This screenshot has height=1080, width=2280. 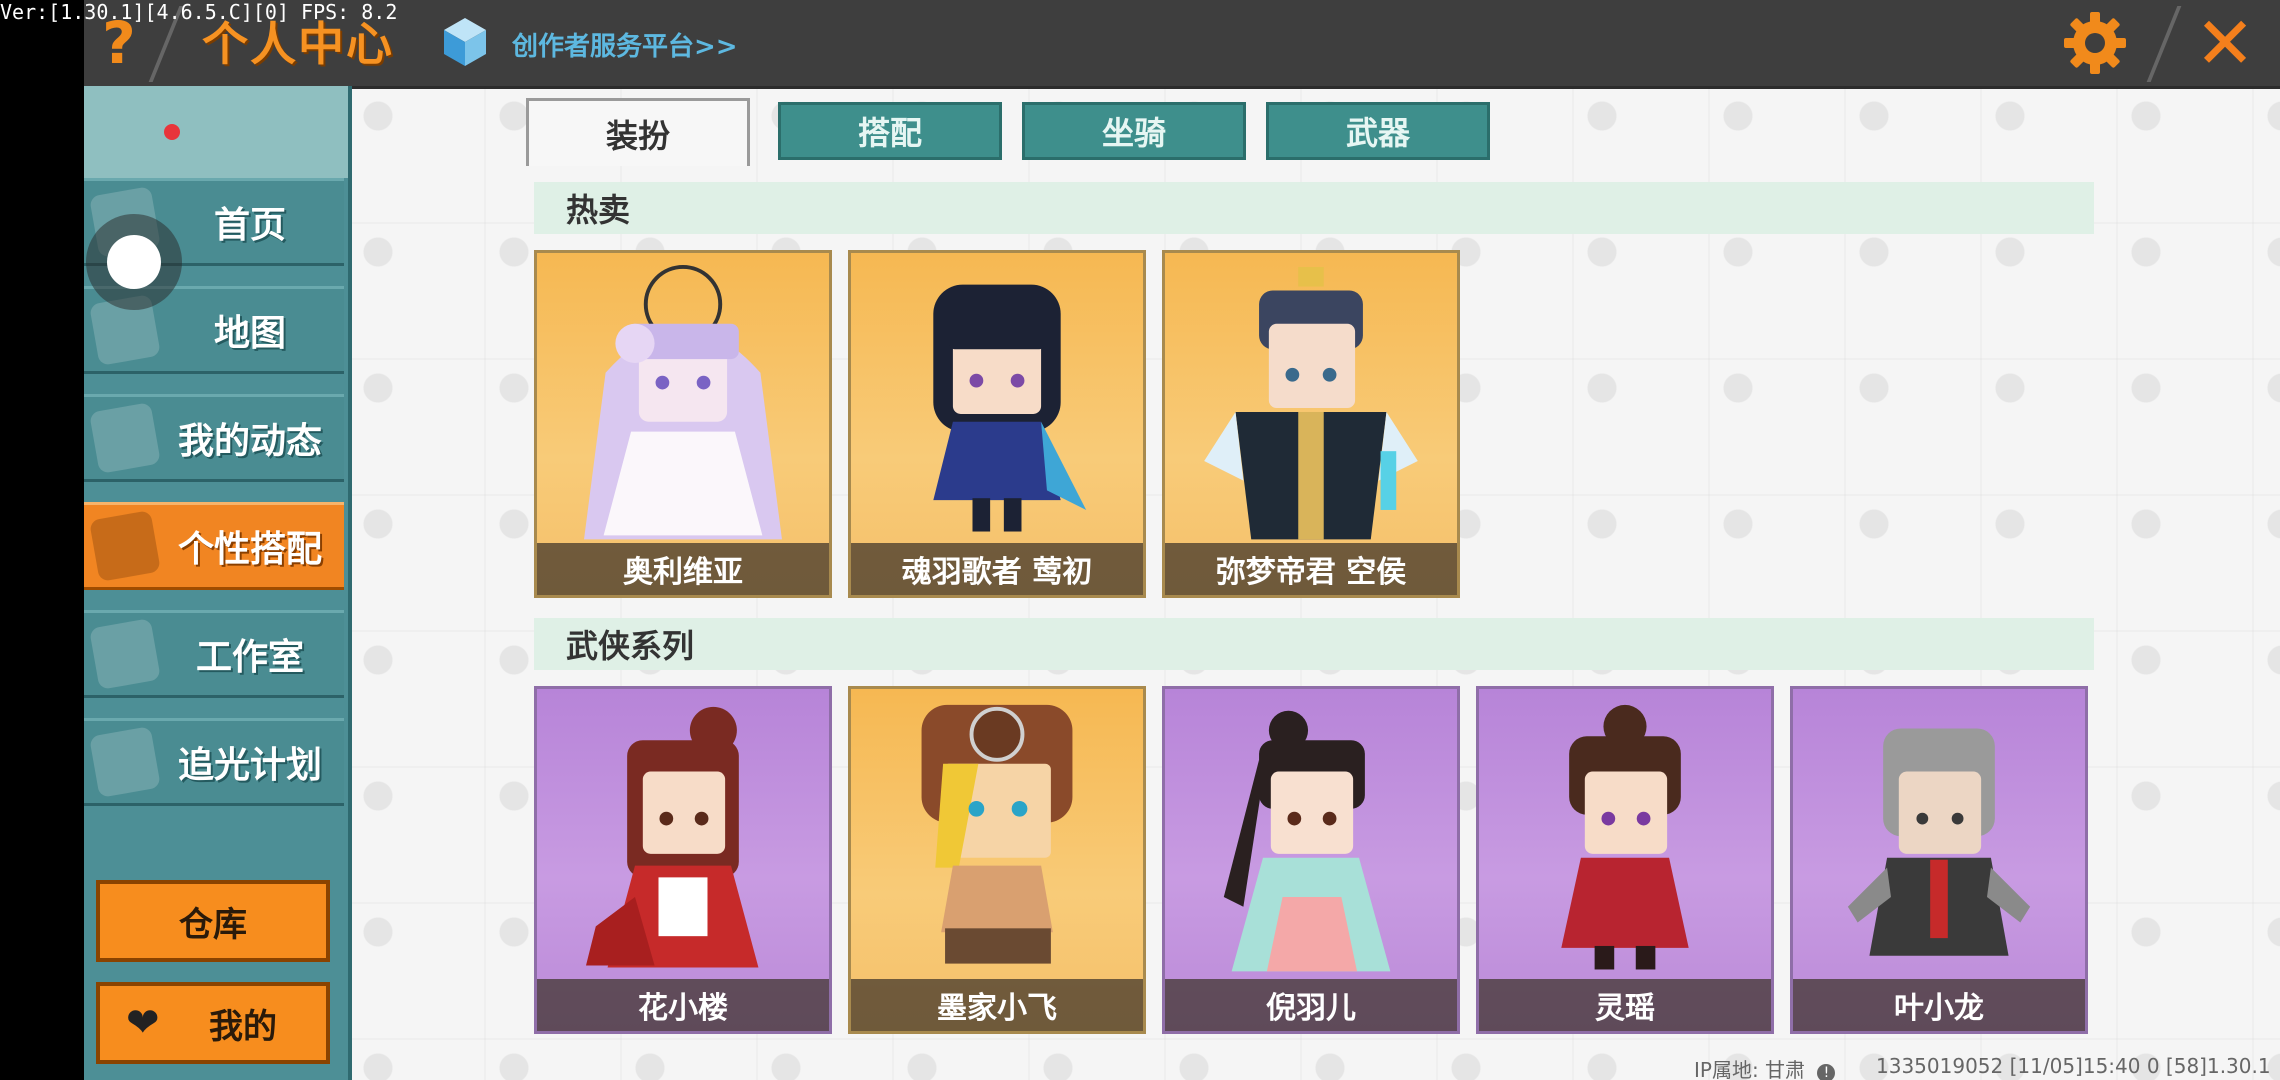 What do you see at coordinates (1750, 1069) in the screenshot?
I see `ip-location-text: IP属地: 甘肃` at bounding box center [1750, 1069].